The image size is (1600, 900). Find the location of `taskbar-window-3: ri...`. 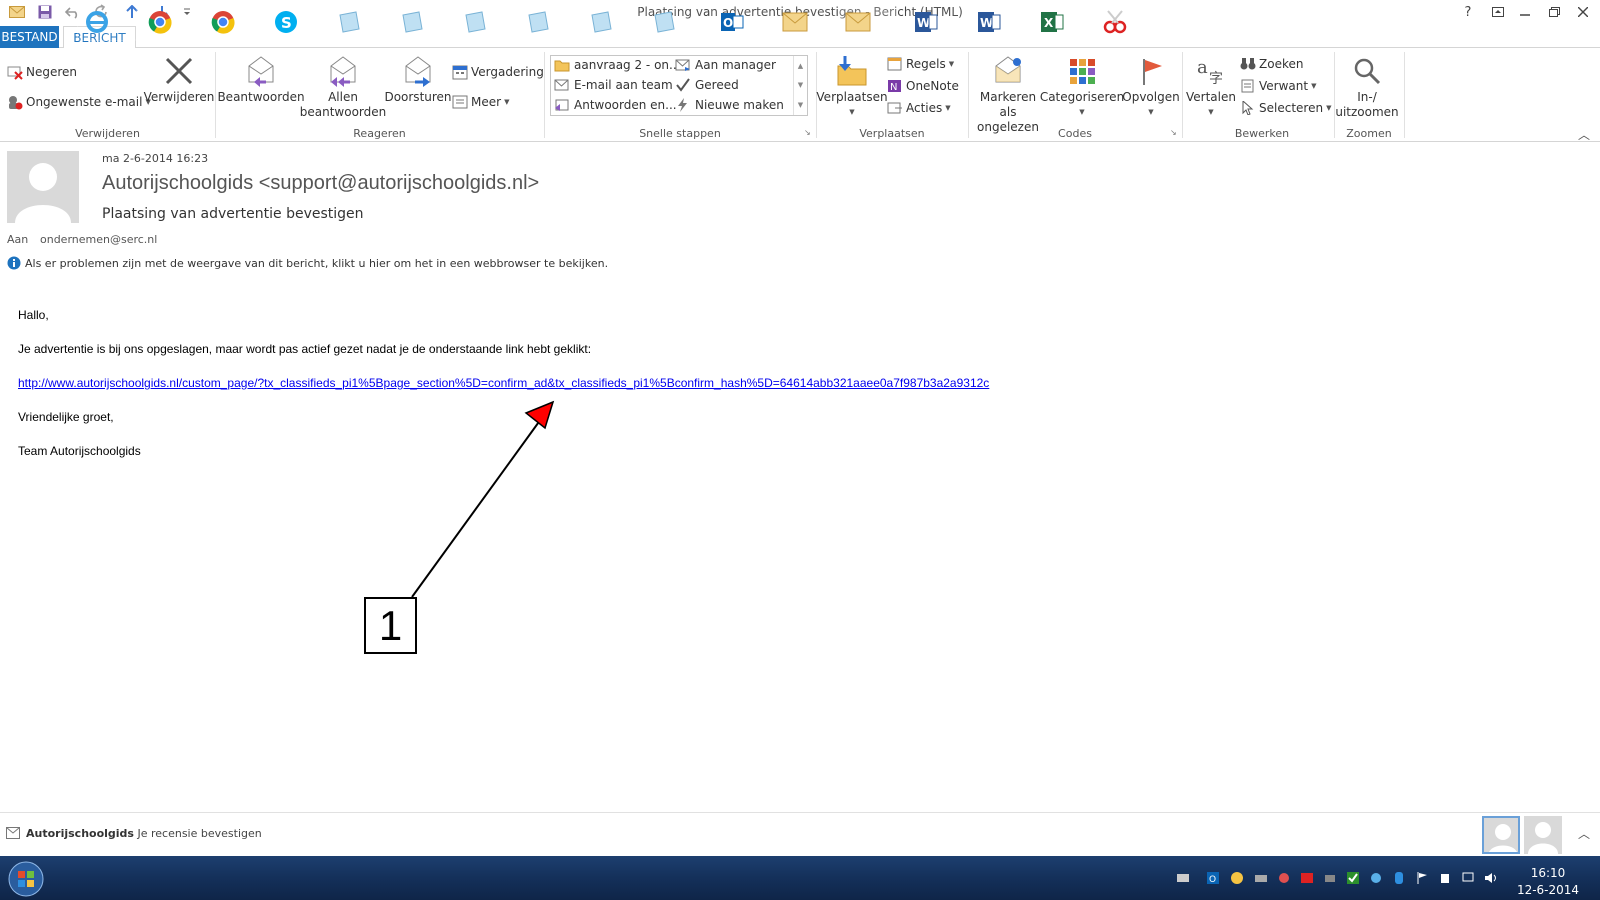

taskbar-window-3: ri... is located at coordinates (485, 22).